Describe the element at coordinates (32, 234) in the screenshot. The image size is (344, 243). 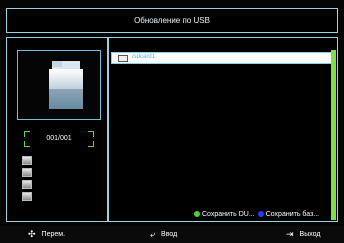
I see `dpad-icon: ✣` at that location.